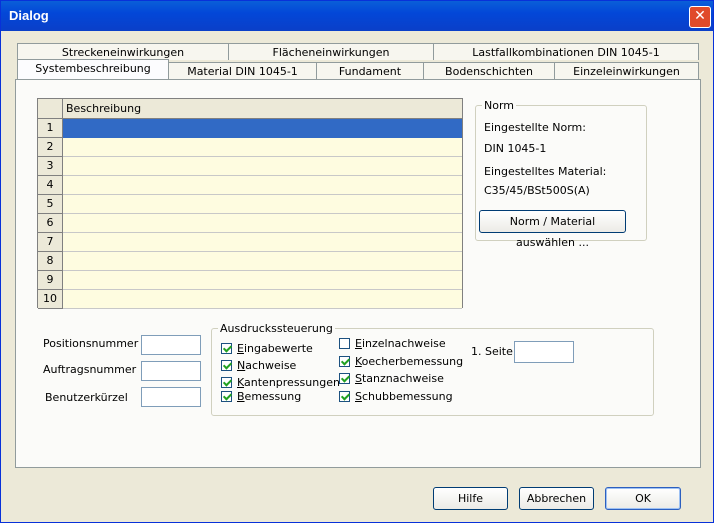 The height and width of the screenshot is (523, 714). Describe the element at coordinates (50, 299) in the screenshot. I see `row-number: 10` at that location.